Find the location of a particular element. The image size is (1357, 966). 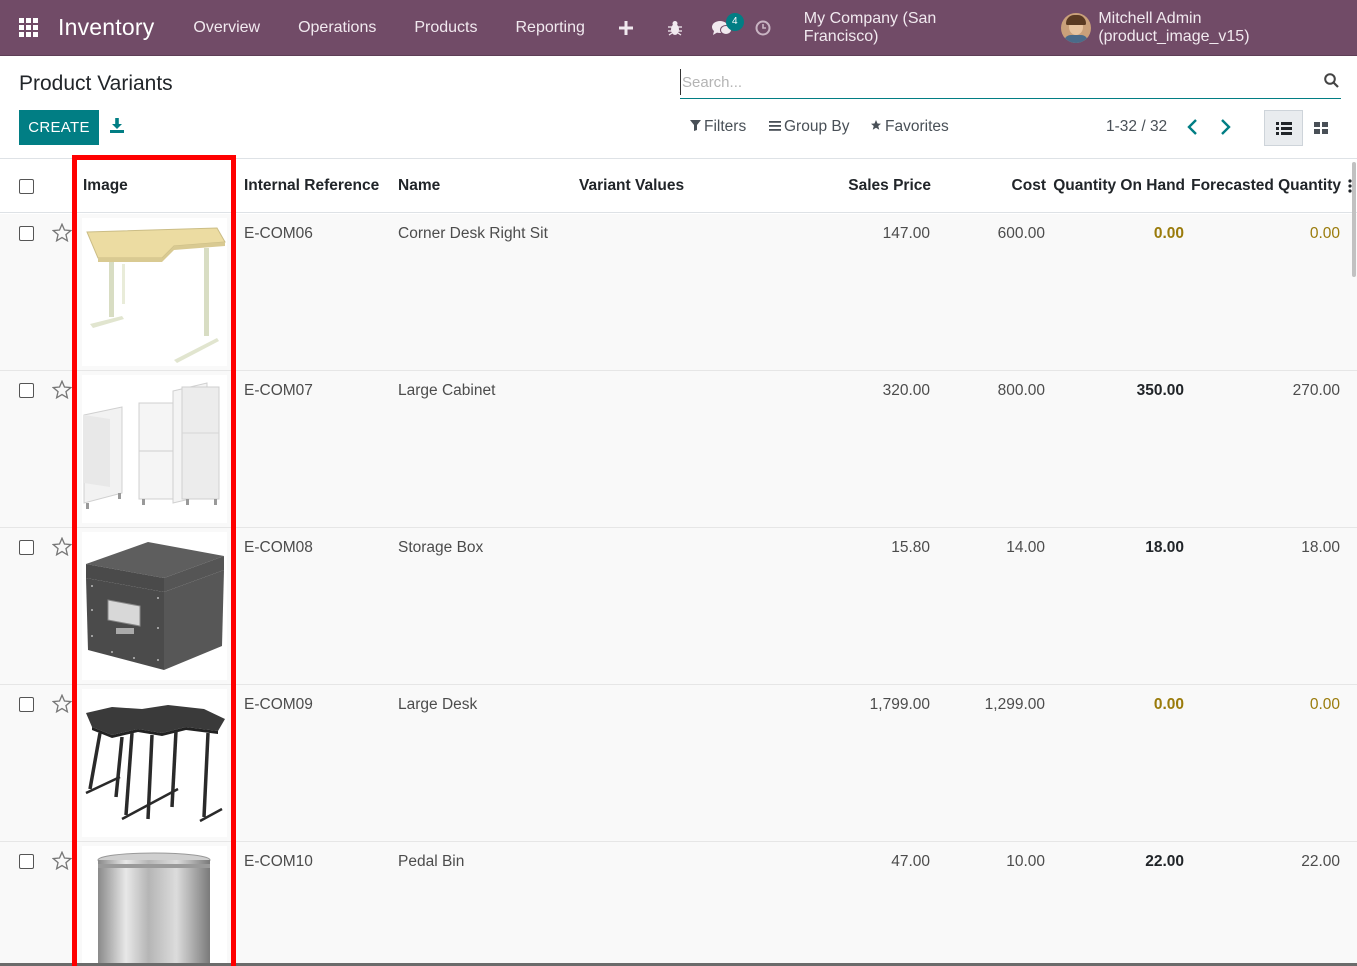

list-icon is located at coordinates (1283, 128).